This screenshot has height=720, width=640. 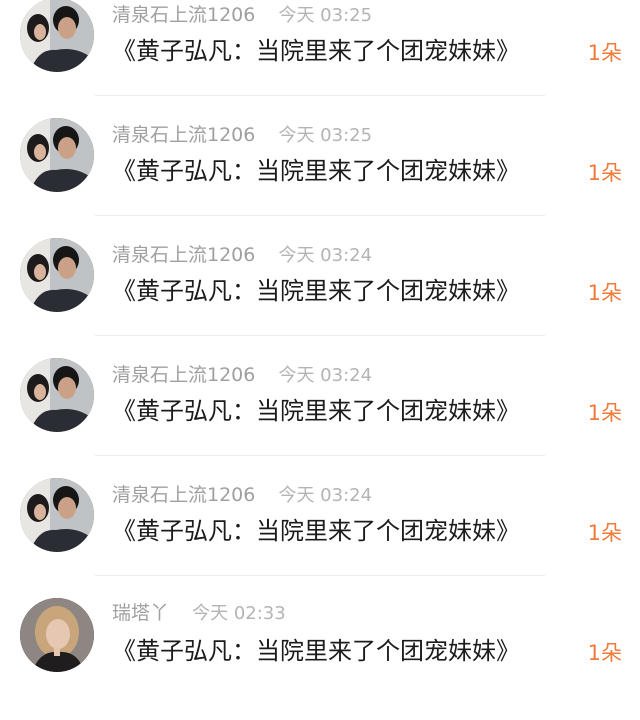 What do you see at coordinates (140, 613) in the screenshot?
I see `username: 瑞塔丫` at bounding box center [140, 613].